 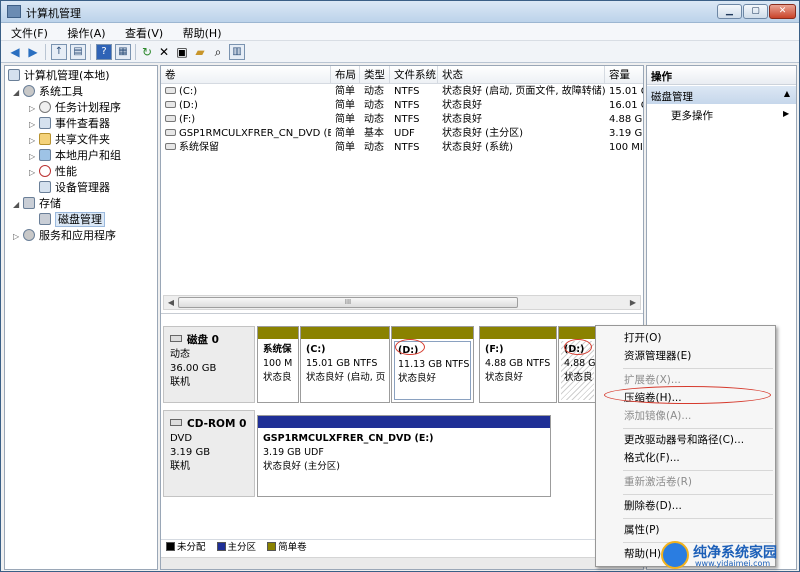 I want to click on partition-name: (C:), so click(x=316, y=349).